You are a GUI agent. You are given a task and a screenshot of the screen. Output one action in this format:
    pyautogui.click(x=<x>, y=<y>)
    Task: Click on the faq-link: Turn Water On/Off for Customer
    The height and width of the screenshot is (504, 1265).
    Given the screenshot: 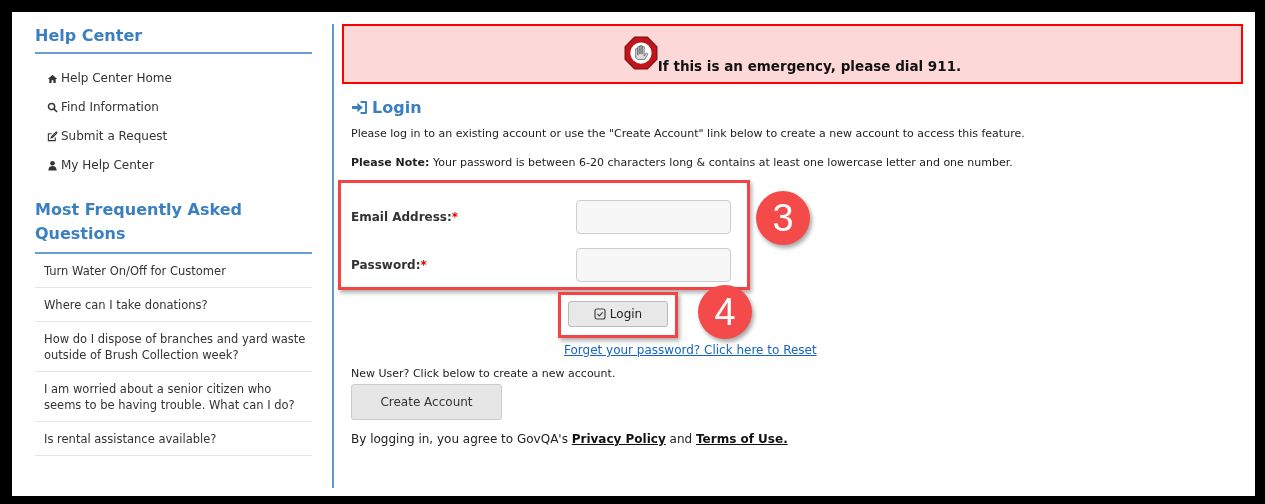 What is the action you would take?
    pyautogui.click(x=173, y=271)
    